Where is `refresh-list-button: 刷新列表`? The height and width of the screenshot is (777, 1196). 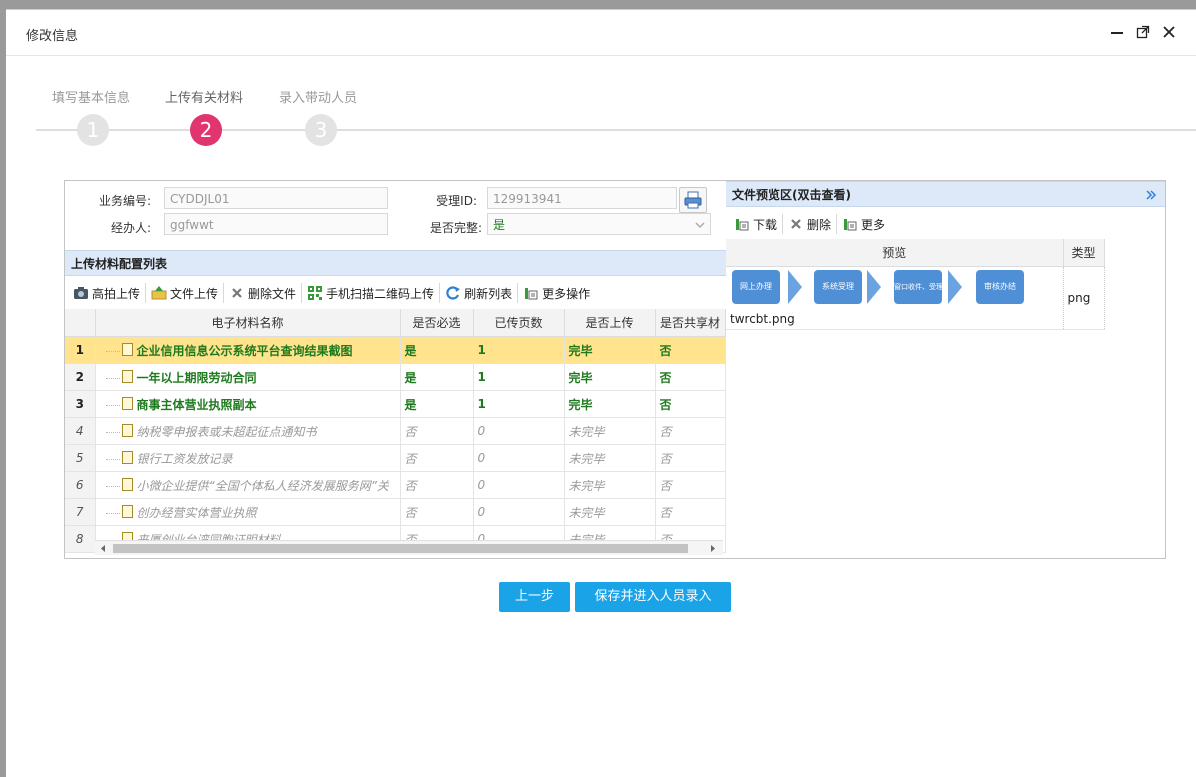
refresh-list-button: 刷新列表 is located at coordinates (478, 293).